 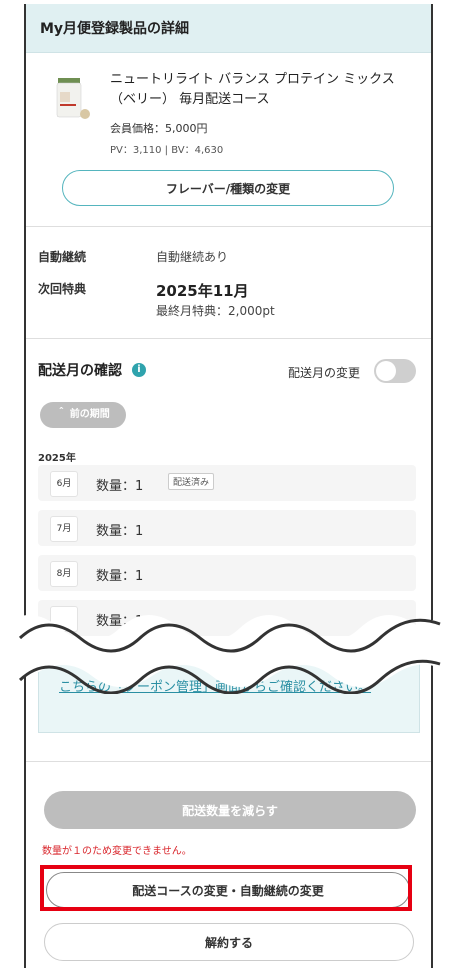 I want to click on error-message: 数量が１のため変更できません。, so click(x=117, y=851).